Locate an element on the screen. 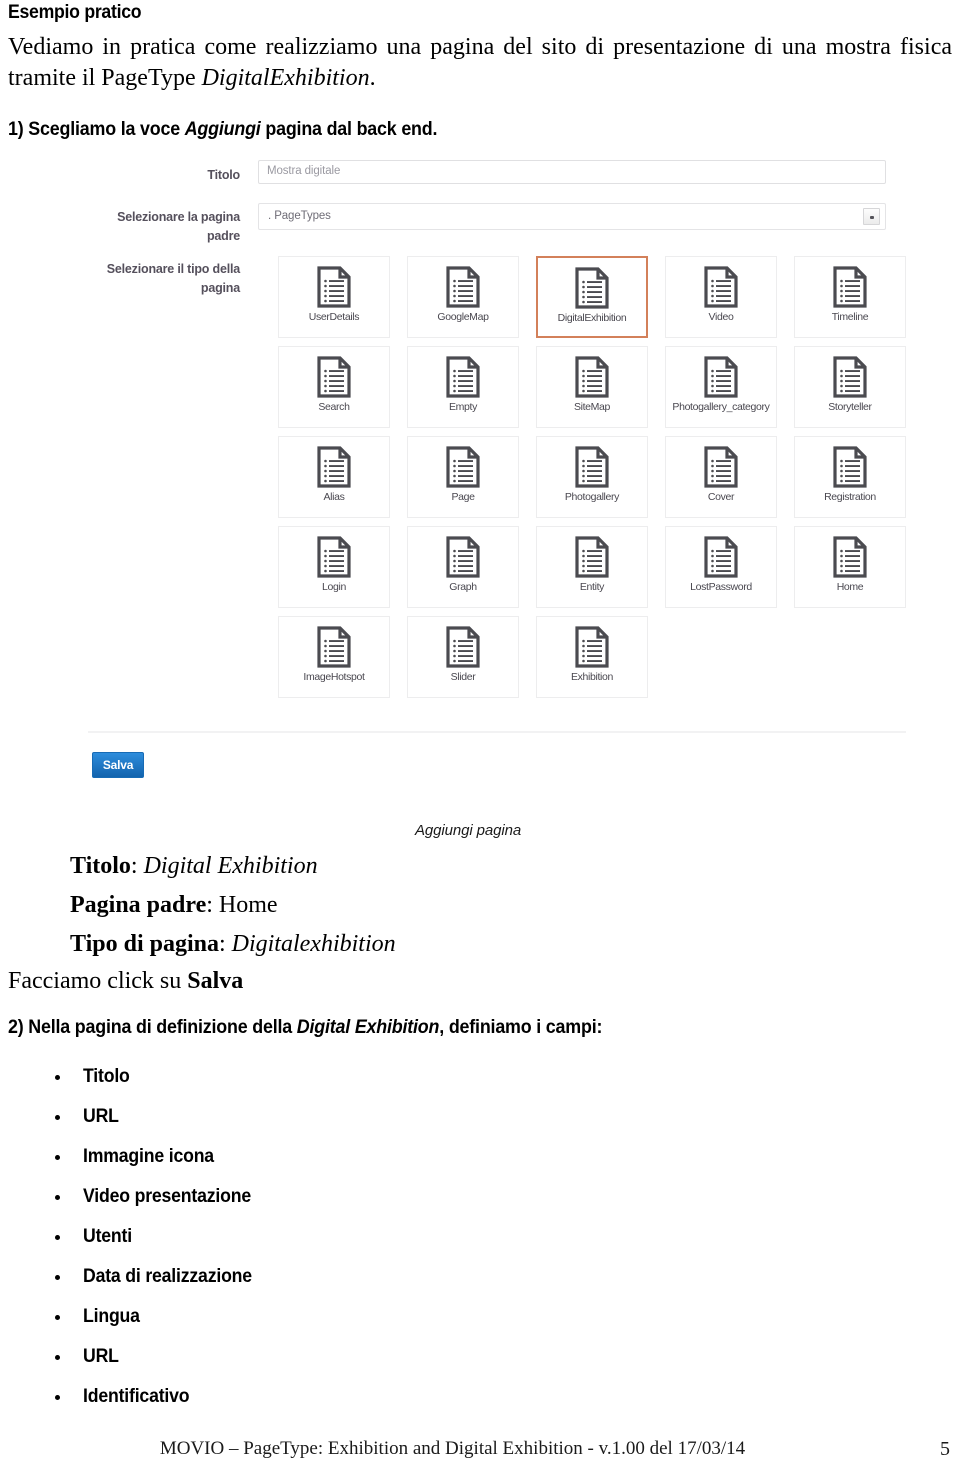 This screenshot has width=960, height=1482. page-type-tile-exhibition: Exhibition is located at coordinates (592, 657).